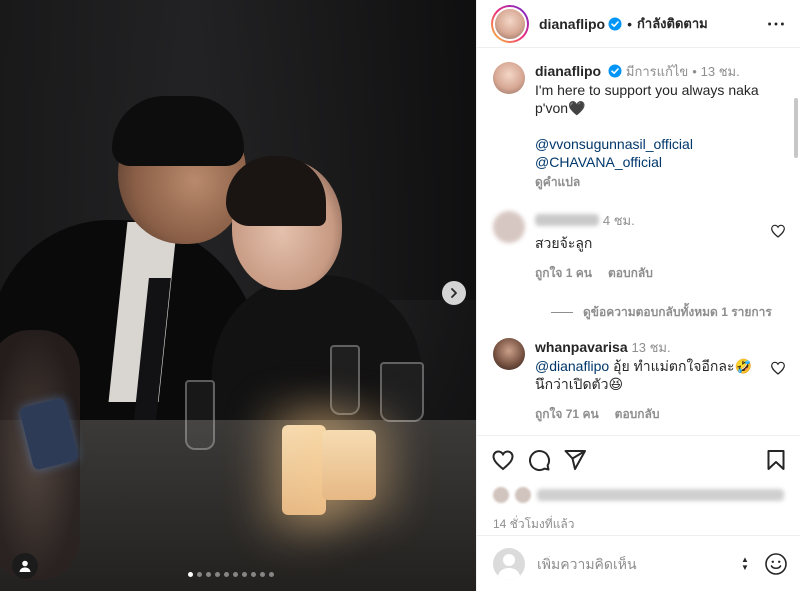 The image size is (800, 591). Describe the element at coordinates (796, 128) in the screenshot. I see `comments-scrollbar` at that location.